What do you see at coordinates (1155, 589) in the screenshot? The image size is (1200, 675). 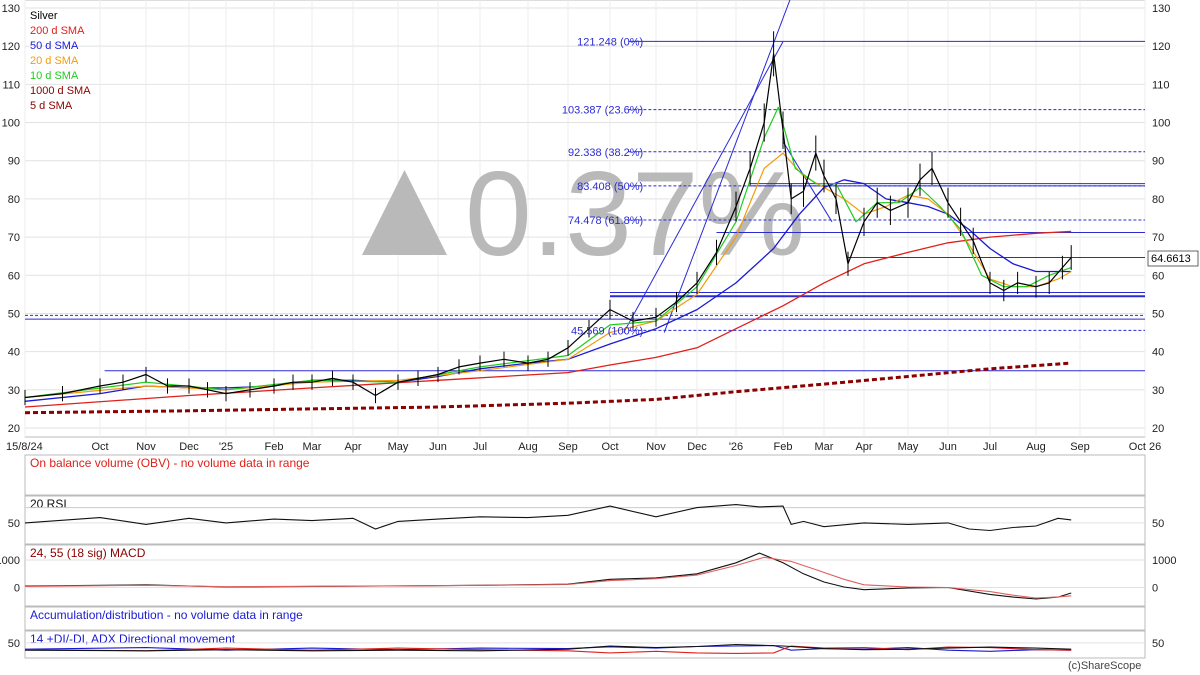 I see `macd-panel-y-tick-right: 0` at bounding box center [1155, 589].